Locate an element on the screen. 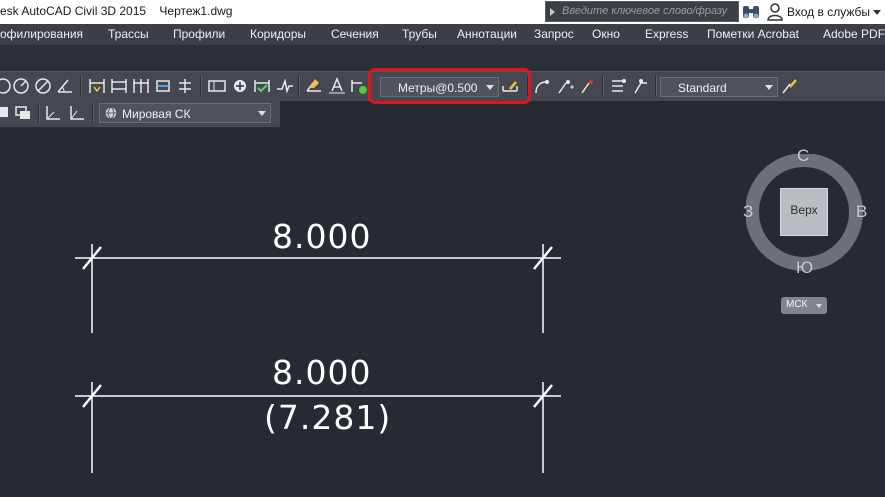  mleader-collect-icon is located at coordinates (641, 86).